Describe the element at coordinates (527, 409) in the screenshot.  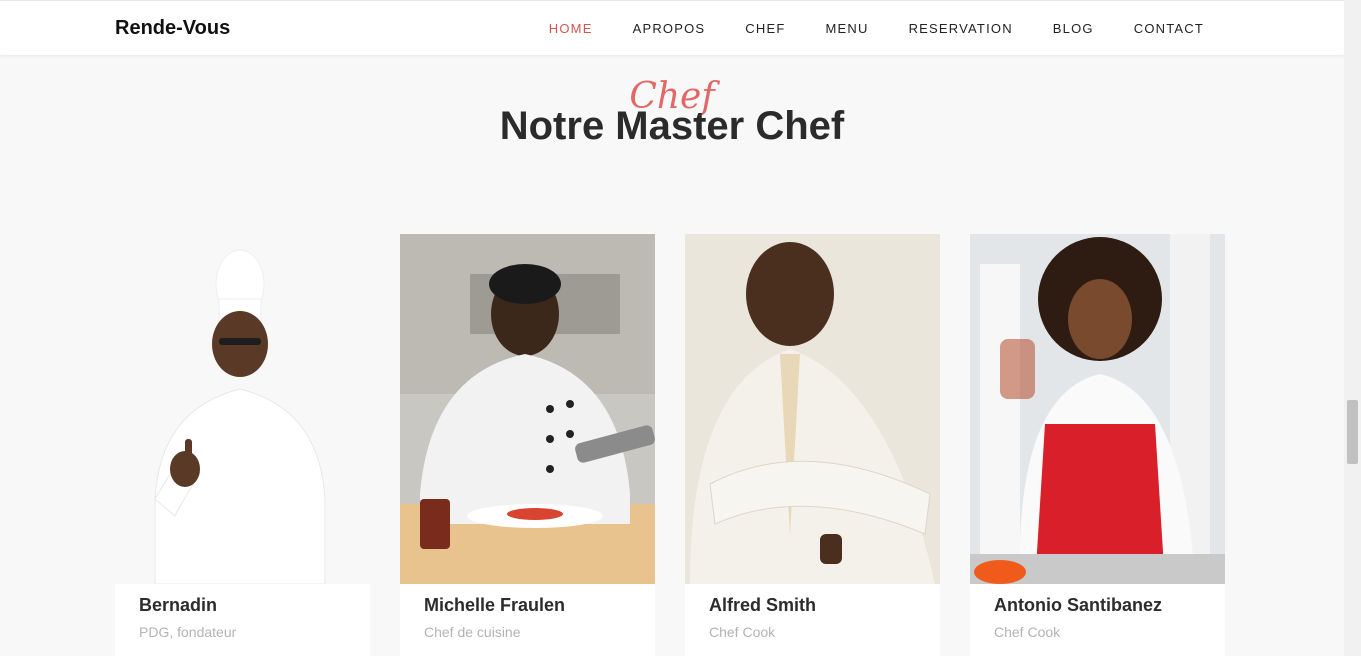
I see `chef-photo-michelle-fraulen` at that location.